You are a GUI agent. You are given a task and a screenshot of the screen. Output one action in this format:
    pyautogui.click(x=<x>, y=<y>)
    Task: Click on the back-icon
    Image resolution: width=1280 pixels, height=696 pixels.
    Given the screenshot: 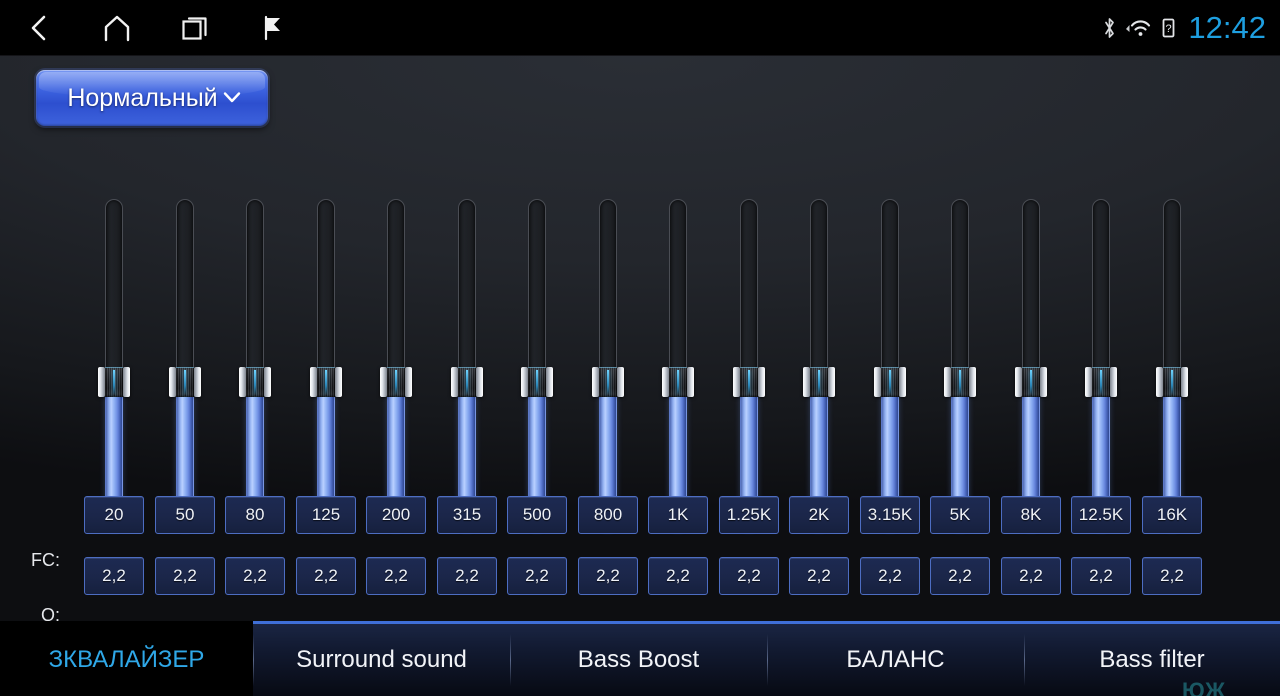 What is the action you would take?
    pyautogui.click(x=39, y=28)
    